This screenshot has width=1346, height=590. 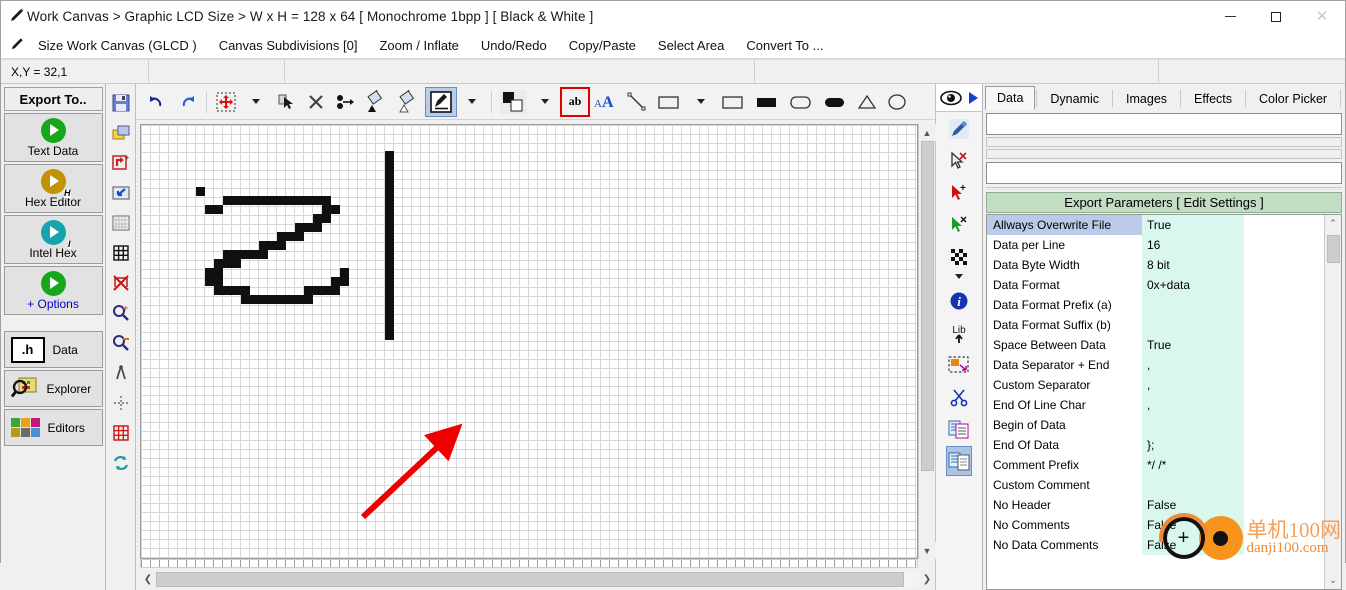 I want to click on param-row: No Data Comments False, so click(x=1155, y=545).